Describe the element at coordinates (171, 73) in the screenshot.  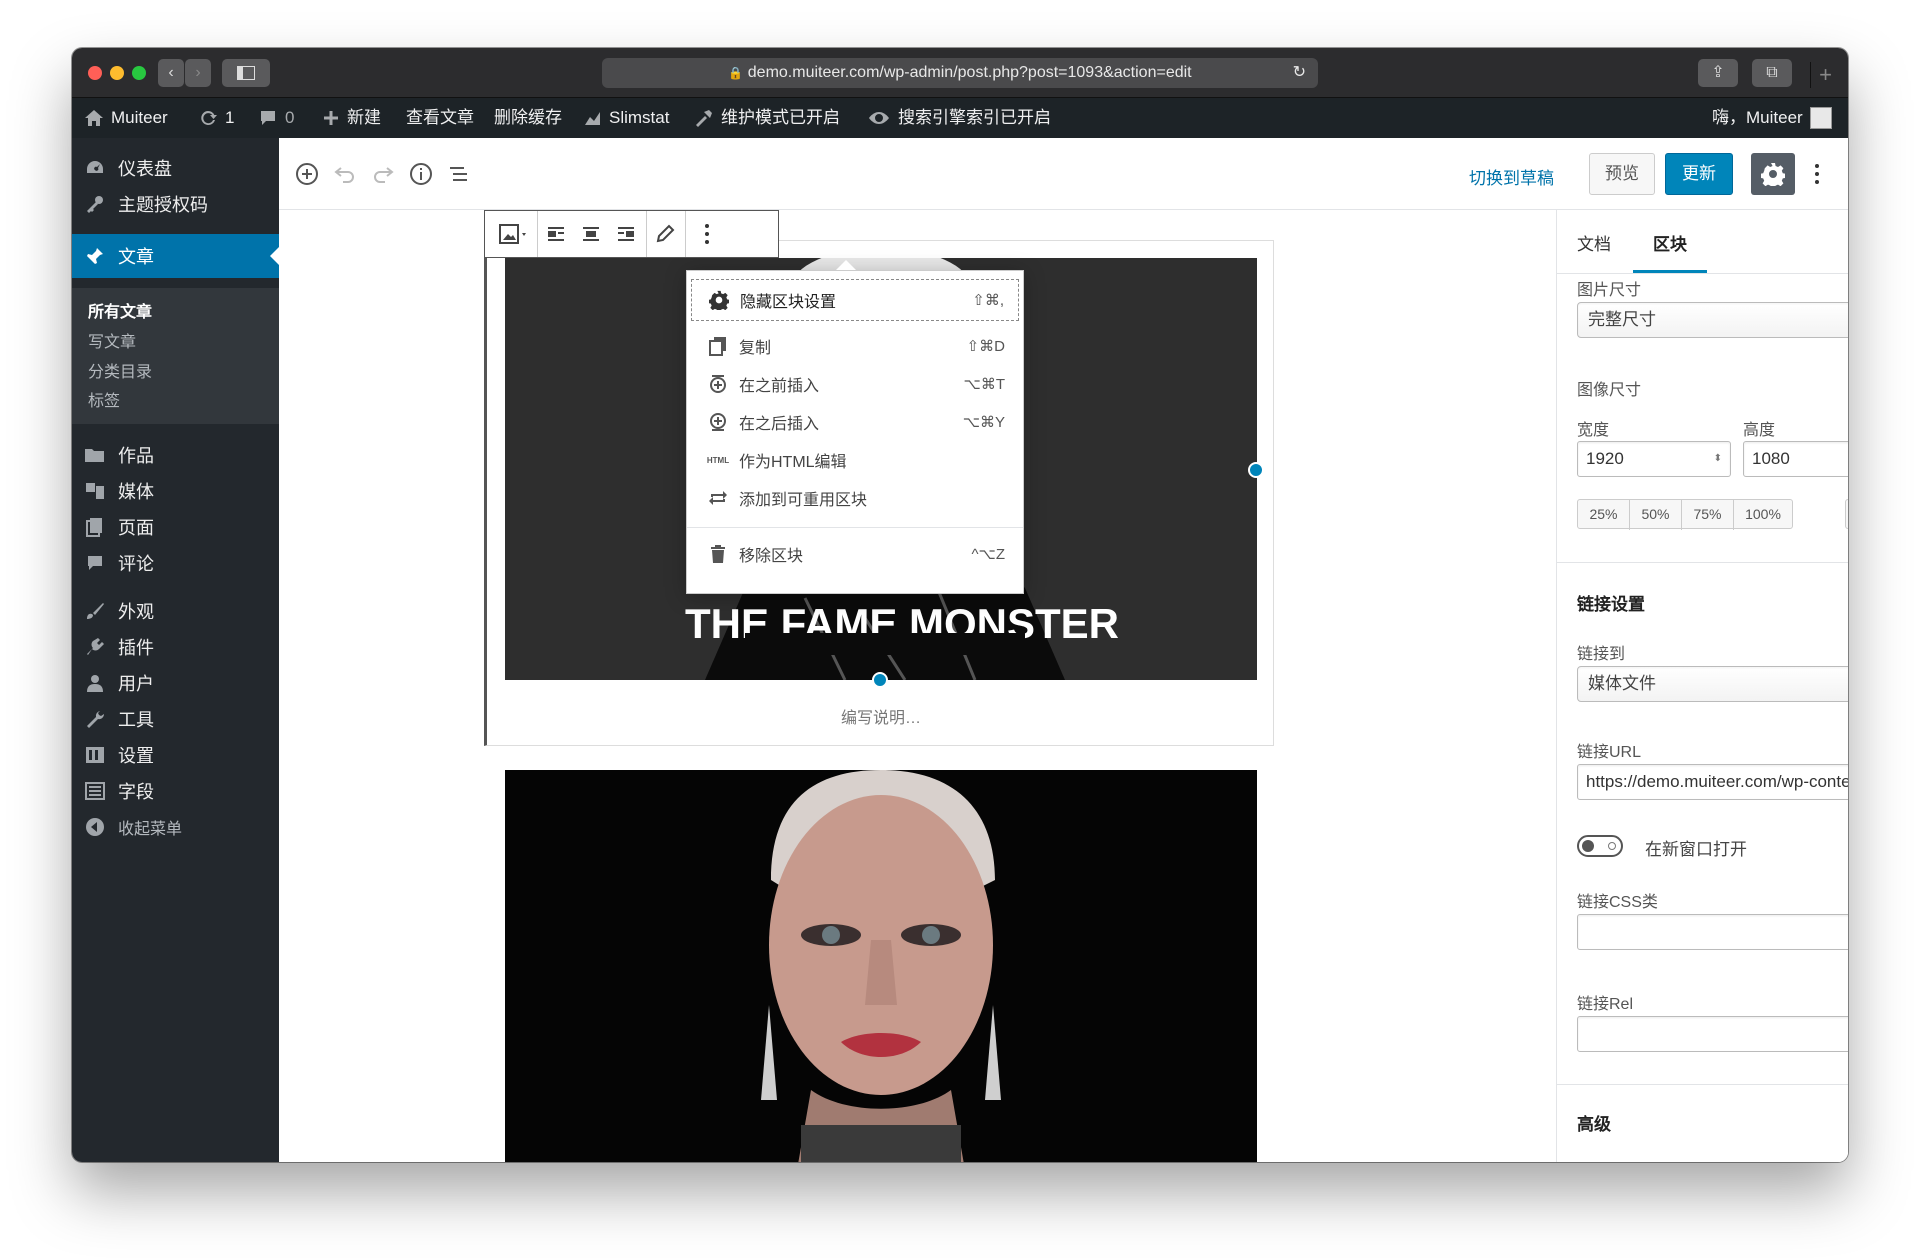
I see `back-button: ‹` at that location.